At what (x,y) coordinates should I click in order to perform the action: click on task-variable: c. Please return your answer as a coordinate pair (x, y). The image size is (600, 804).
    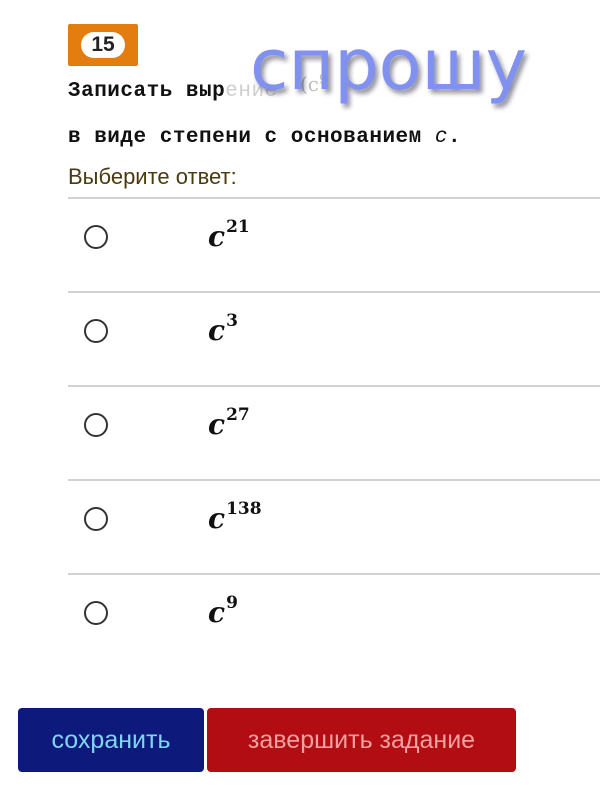
    Looking at the image, I should click on (441, 137).